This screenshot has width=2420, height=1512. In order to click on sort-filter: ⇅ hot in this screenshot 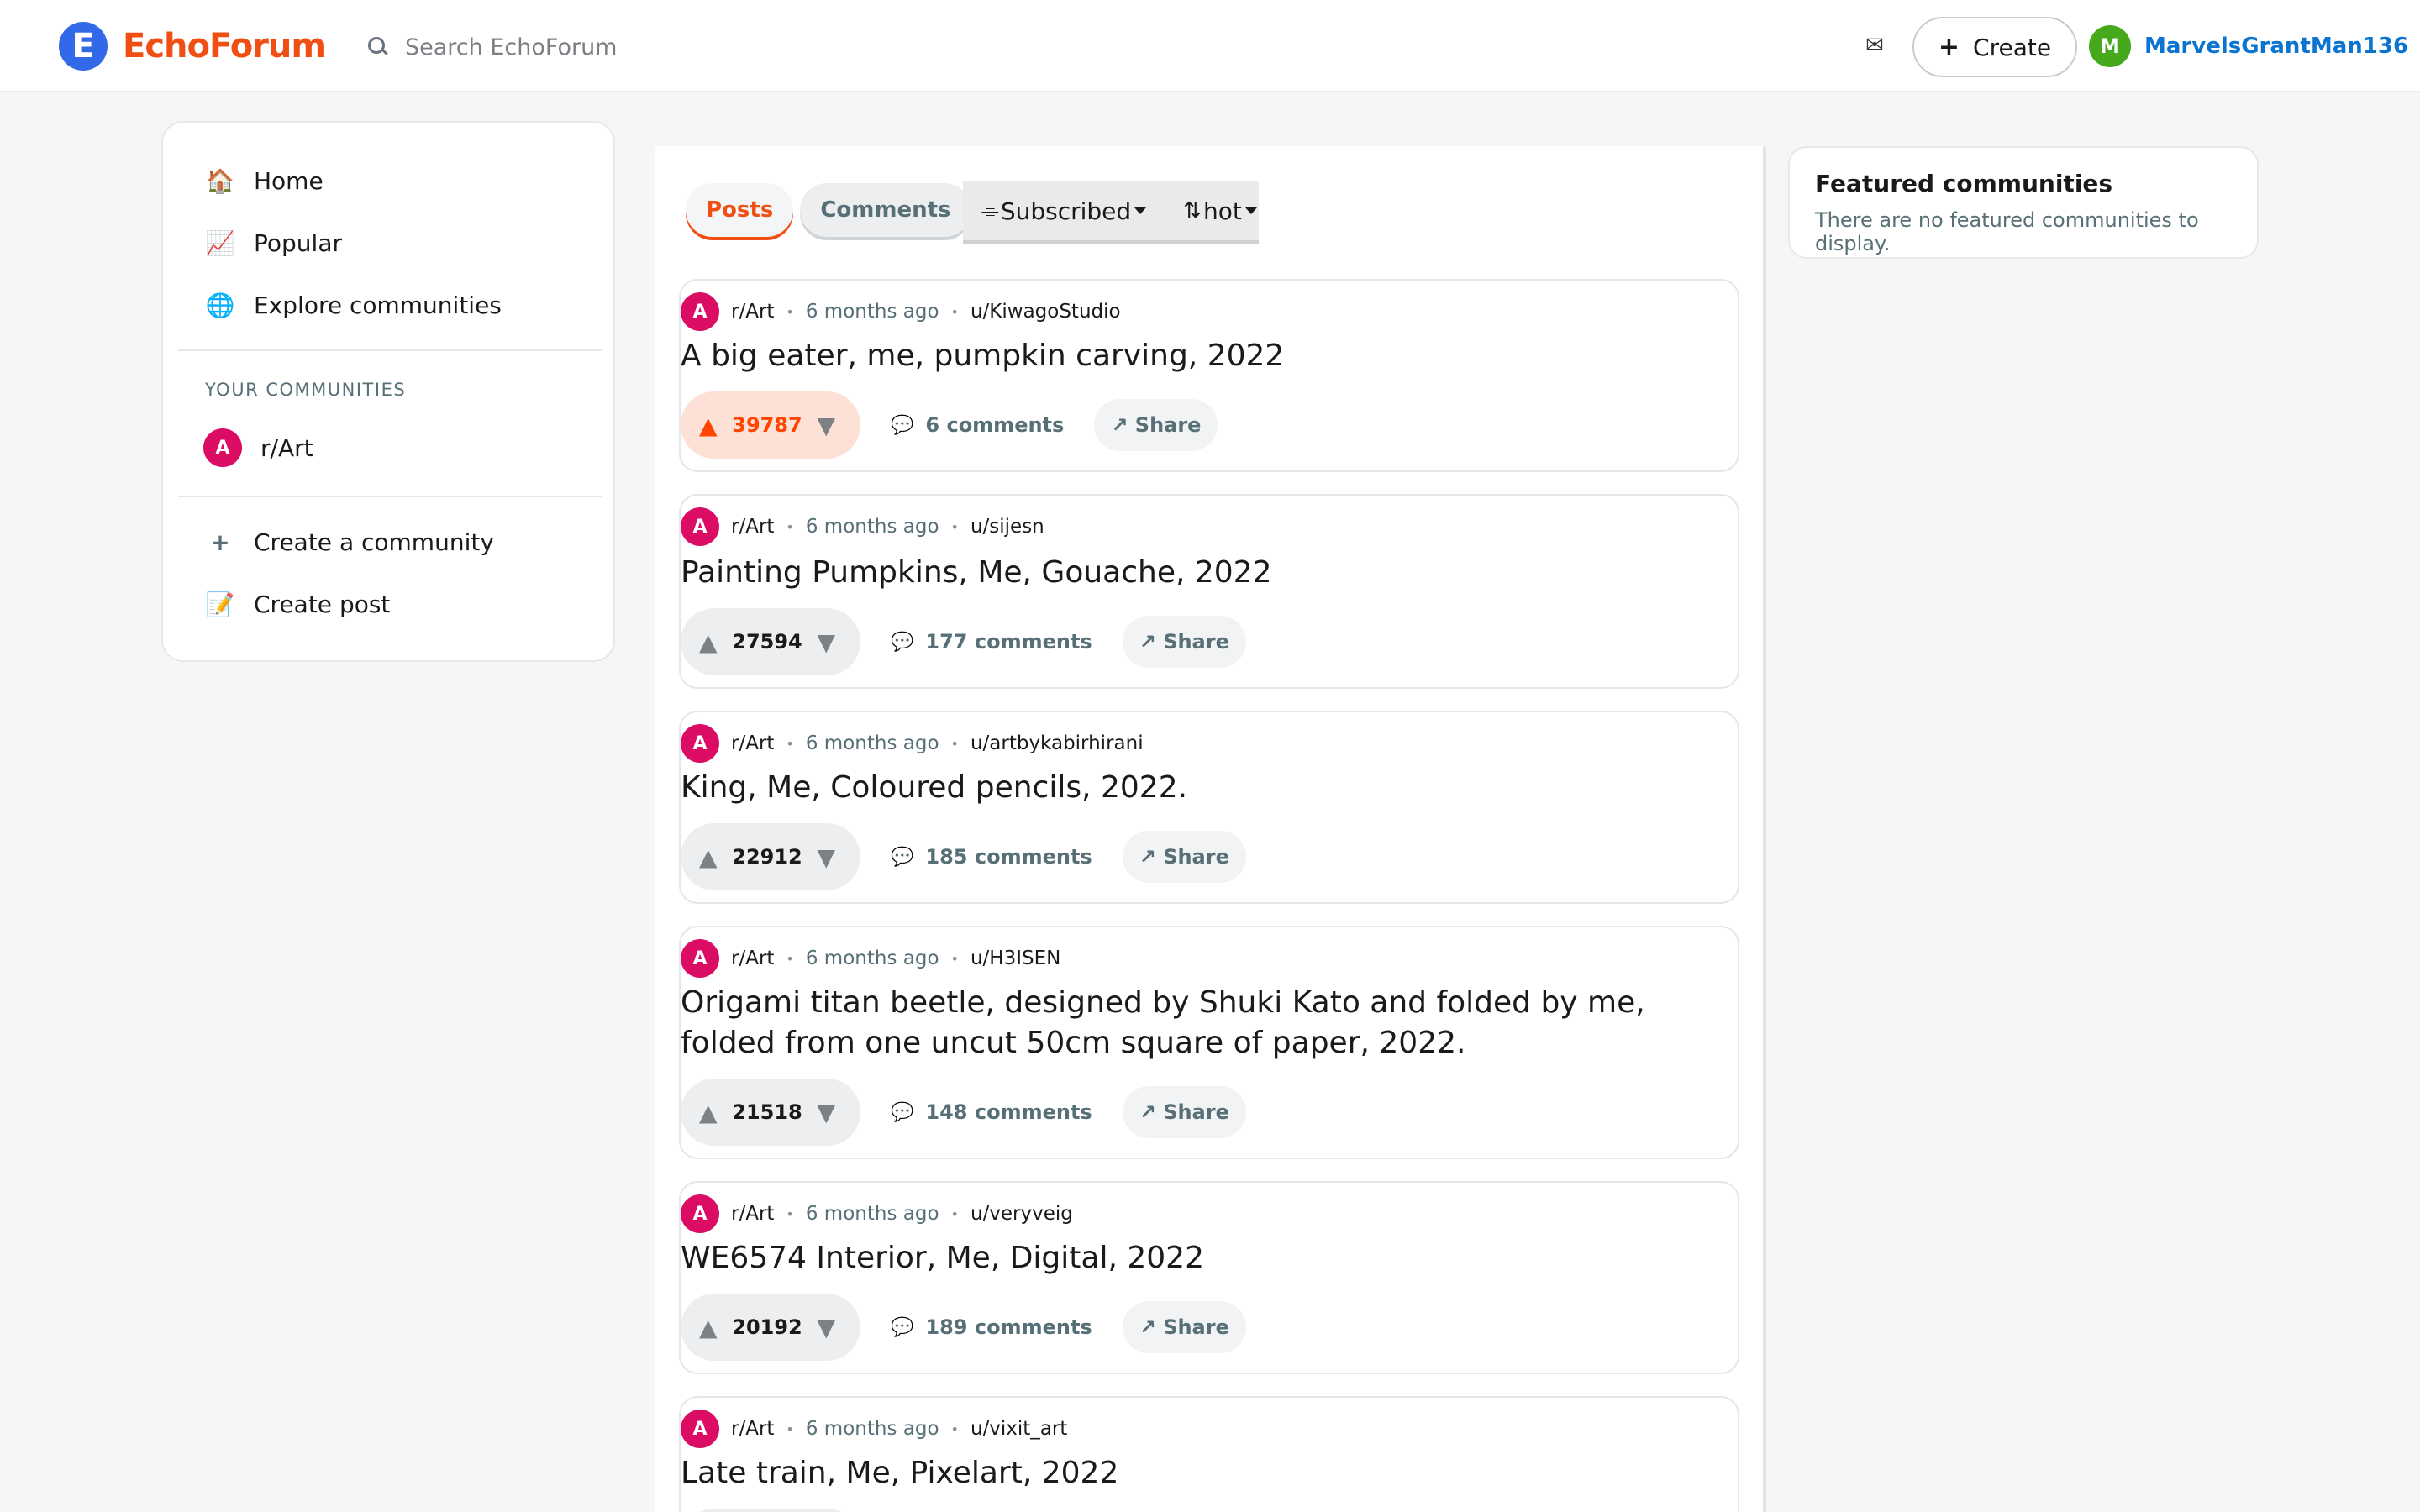, I will do `click(1220, 211)`.